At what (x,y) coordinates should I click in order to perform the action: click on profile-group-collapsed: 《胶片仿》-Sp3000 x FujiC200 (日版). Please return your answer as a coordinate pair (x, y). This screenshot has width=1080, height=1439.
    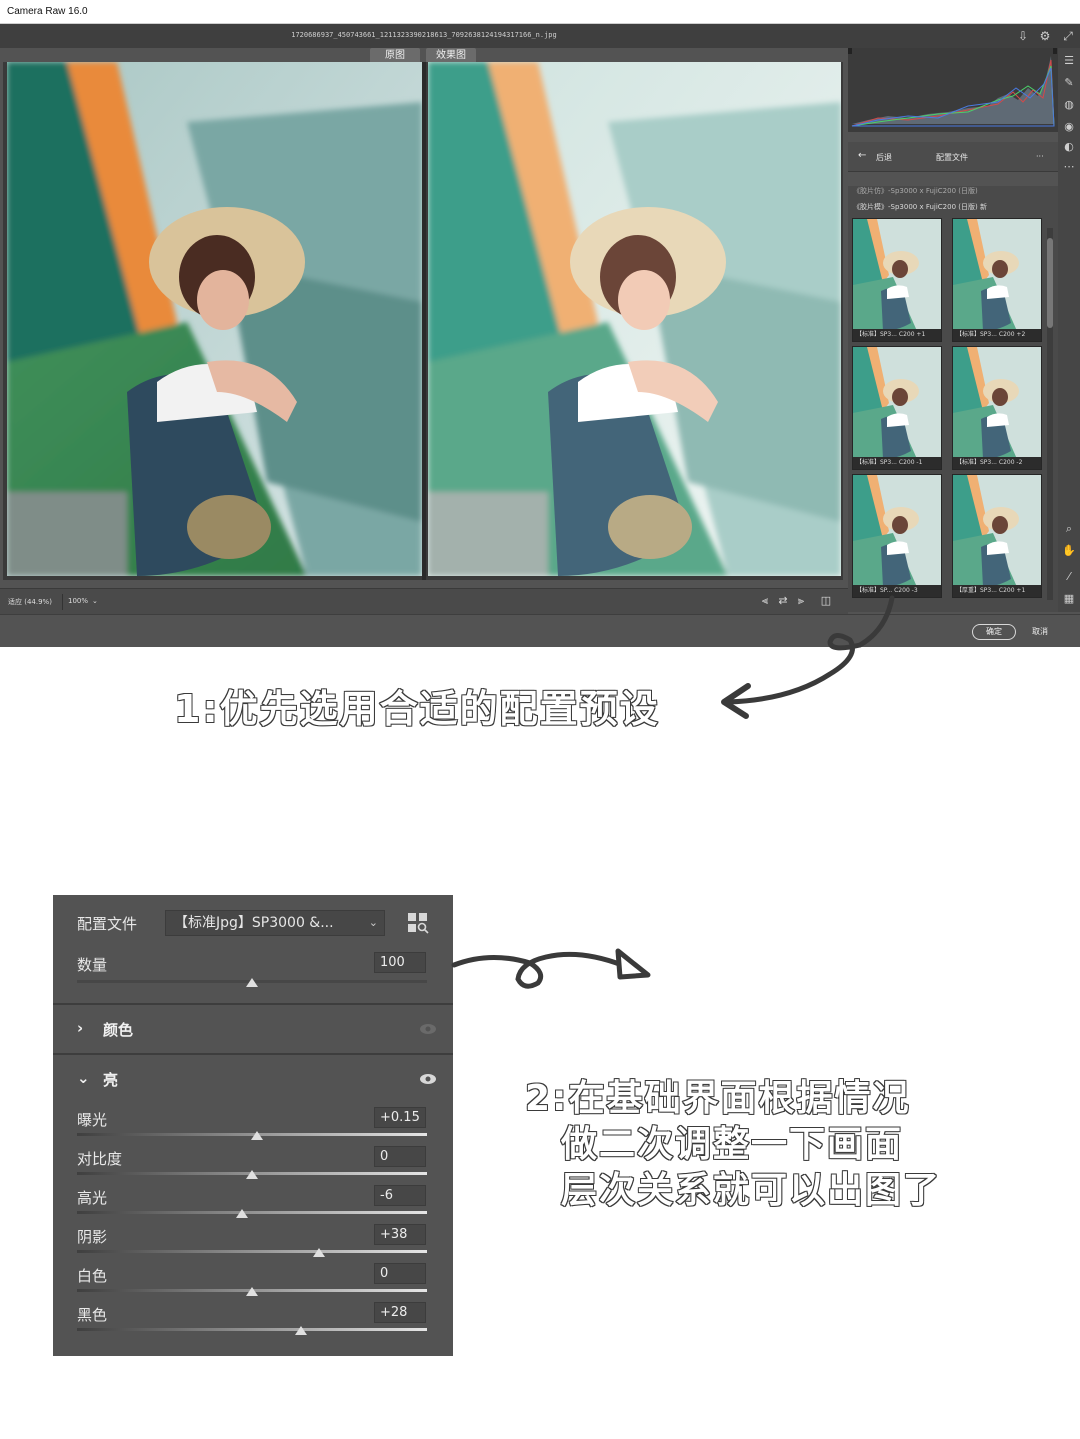
    Looking at the image, I should click on (915, 191).